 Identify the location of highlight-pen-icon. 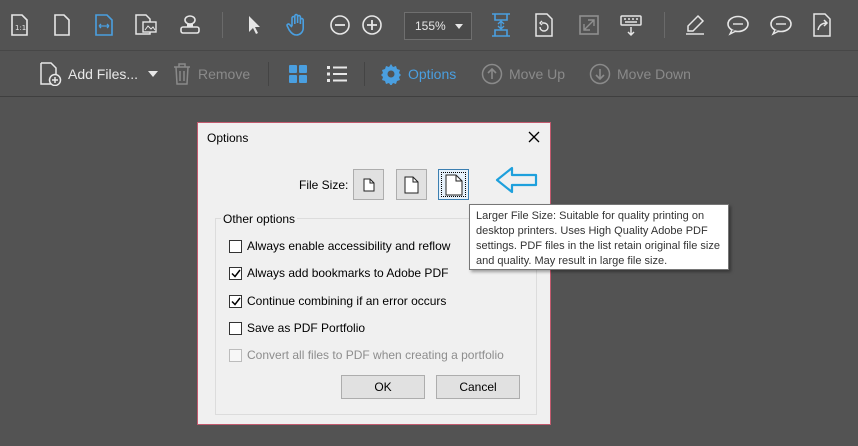
(695, 25).